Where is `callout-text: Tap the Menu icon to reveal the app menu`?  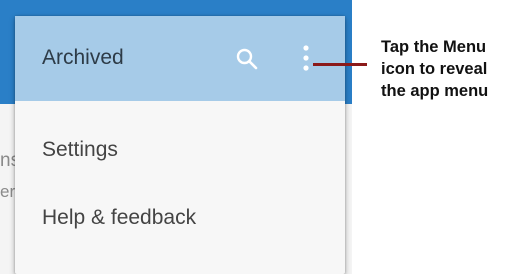 callout-text: Tap the Menu icon to reveal the app menu is located at coordinates (455, 69).